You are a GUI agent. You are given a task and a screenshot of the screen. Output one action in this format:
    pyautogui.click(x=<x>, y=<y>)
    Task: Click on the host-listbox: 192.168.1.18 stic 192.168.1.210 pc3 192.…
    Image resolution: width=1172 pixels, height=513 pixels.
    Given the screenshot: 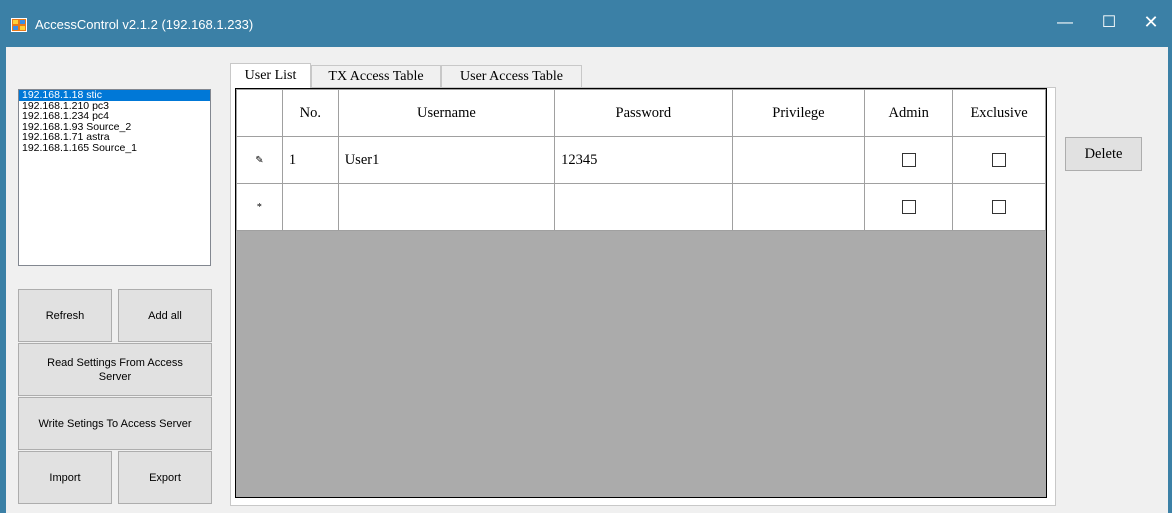 What is the action you would take?
    pyautogui.click(x=114, y=177)
    